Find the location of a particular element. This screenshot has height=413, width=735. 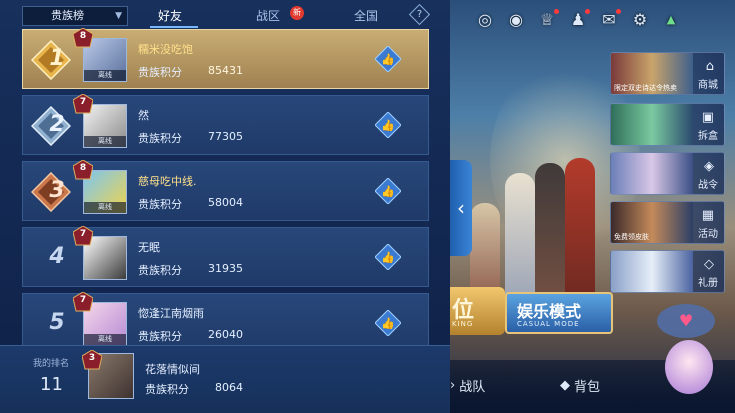

wifi-icon: ▲ is located at coordinates (671, 19).